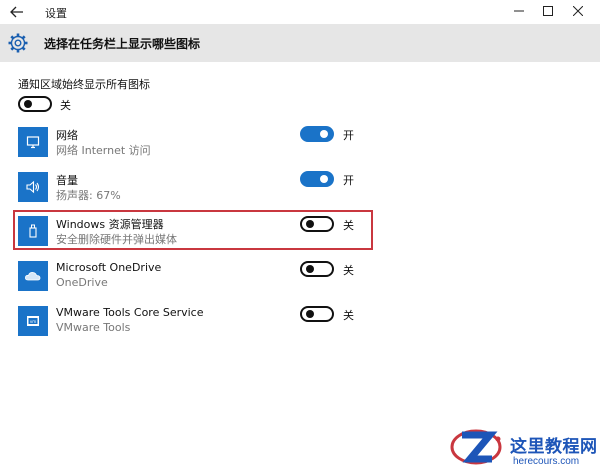 This screenshot has width=600, height=473. What do you see at coordinates (56, 13) in the screenshot?
I see `window-title: 设置` at bounding box center [56, 13].